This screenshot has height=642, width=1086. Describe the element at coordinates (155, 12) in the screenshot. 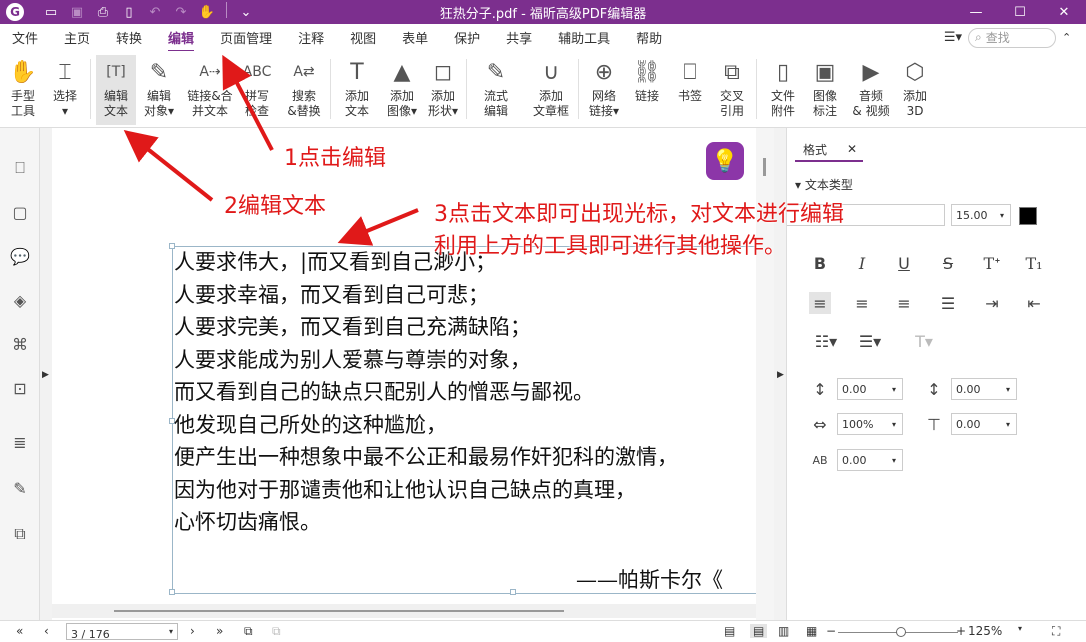

I see `undo-icon: ↶` at that location.